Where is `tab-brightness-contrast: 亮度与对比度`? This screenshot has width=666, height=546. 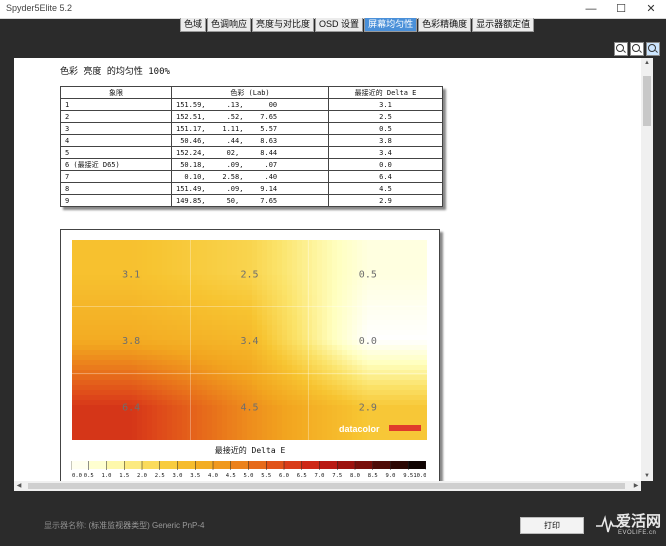 tab-brightness-contrast: 亮度与对比度 is located at coordinates (283, 25).